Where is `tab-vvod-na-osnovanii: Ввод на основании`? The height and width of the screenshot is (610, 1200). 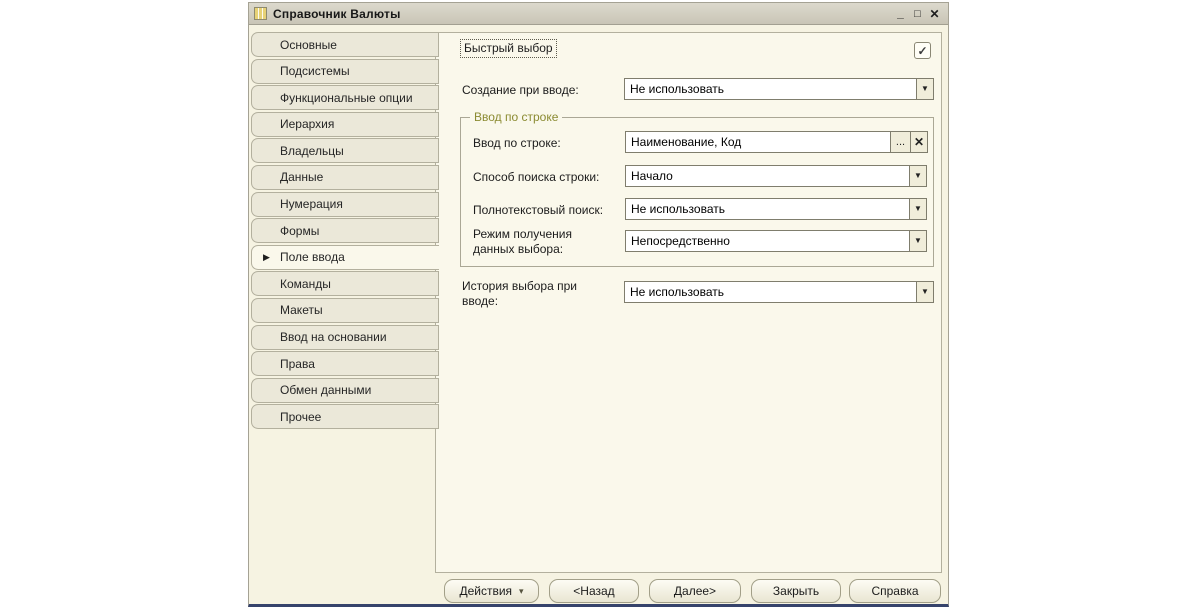 tab-vvod-na-osnovanii: Ввод на основании is located at coordinates (345, 337).